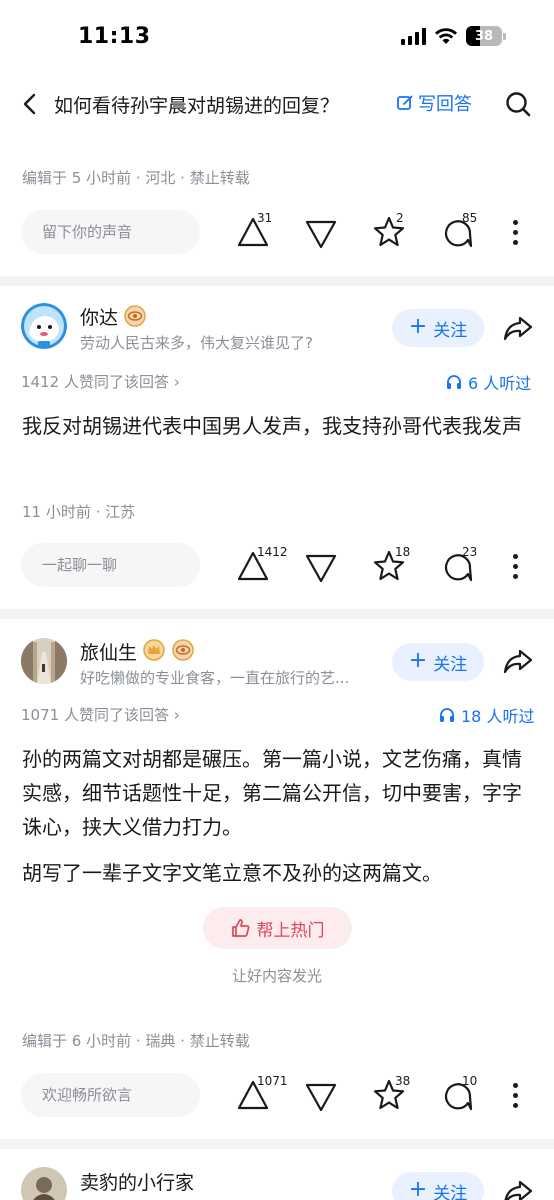 This screenshot has height=1200, width=554. What do you see at coordinates (403, 552) in the screenshot?
I see `favorite-count: 18` at bounding box center [403, 552].